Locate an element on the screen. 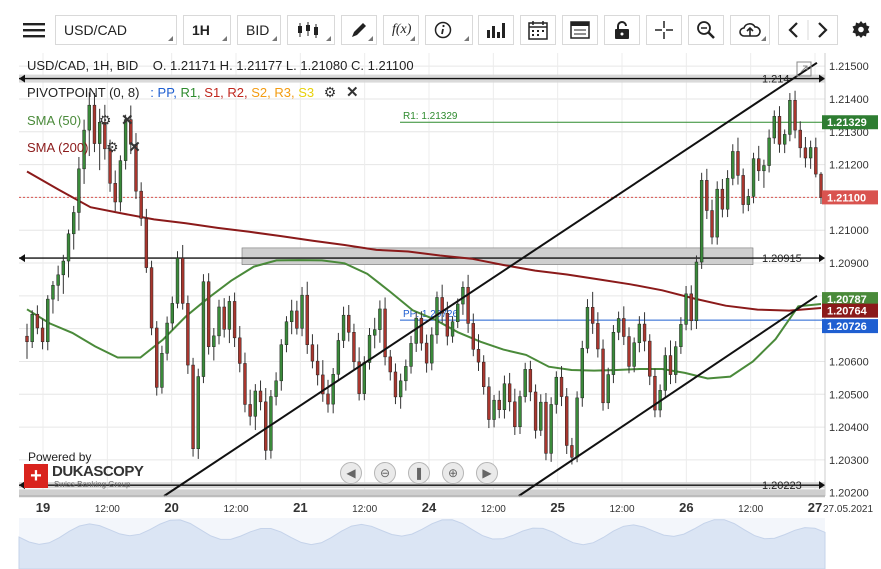 This screenshot has height=569, width=881. pan-right-button: ▶ is located at coordinates (487, 473).